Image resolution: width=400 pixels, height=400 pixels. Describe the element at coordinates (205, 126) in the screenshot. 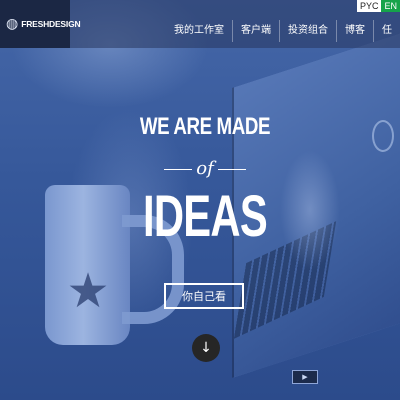

I see `headline-top: WE ARE MADE` at that location.